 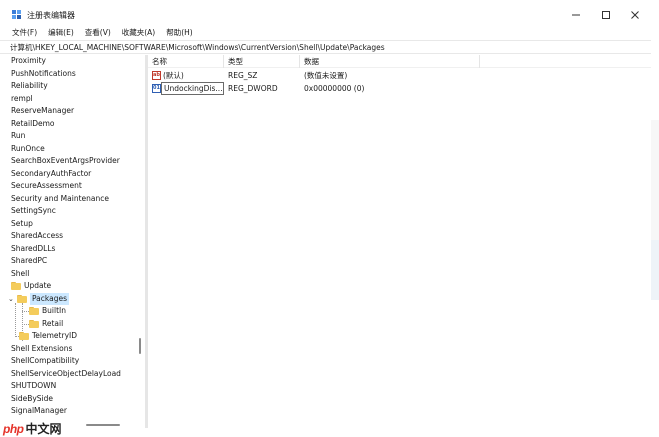 I want to click on tree-item-sharedpc: SharedPC, so click(x=29, y=261).